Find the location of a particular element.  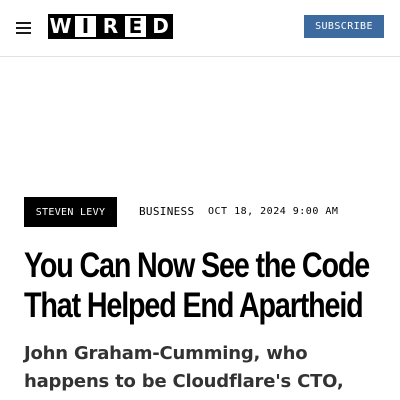

hamburger-menu-icon is located at coordinates (23, 27).